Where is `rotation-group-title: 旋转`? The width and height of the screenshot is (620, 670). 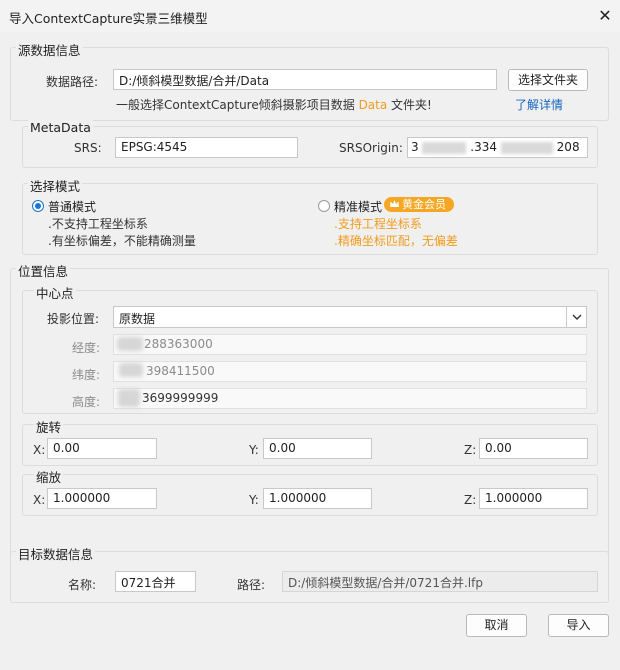 rotation-group-title: 旋转 is located at coordinates (49, 426).